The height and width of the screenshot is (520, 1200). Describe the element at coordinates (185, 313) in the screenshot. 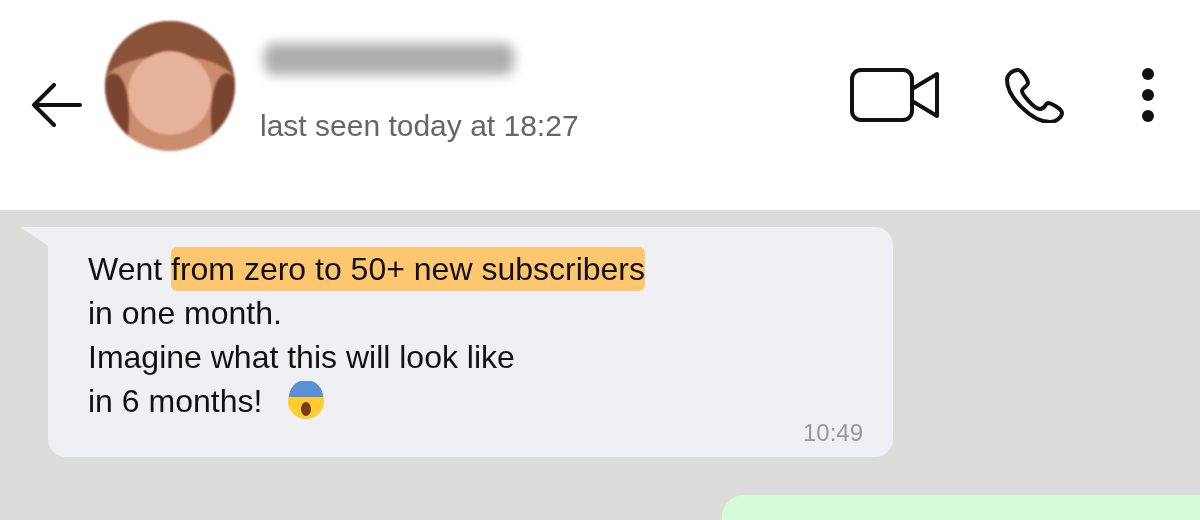

I see `message-text: in one month.` at that location.